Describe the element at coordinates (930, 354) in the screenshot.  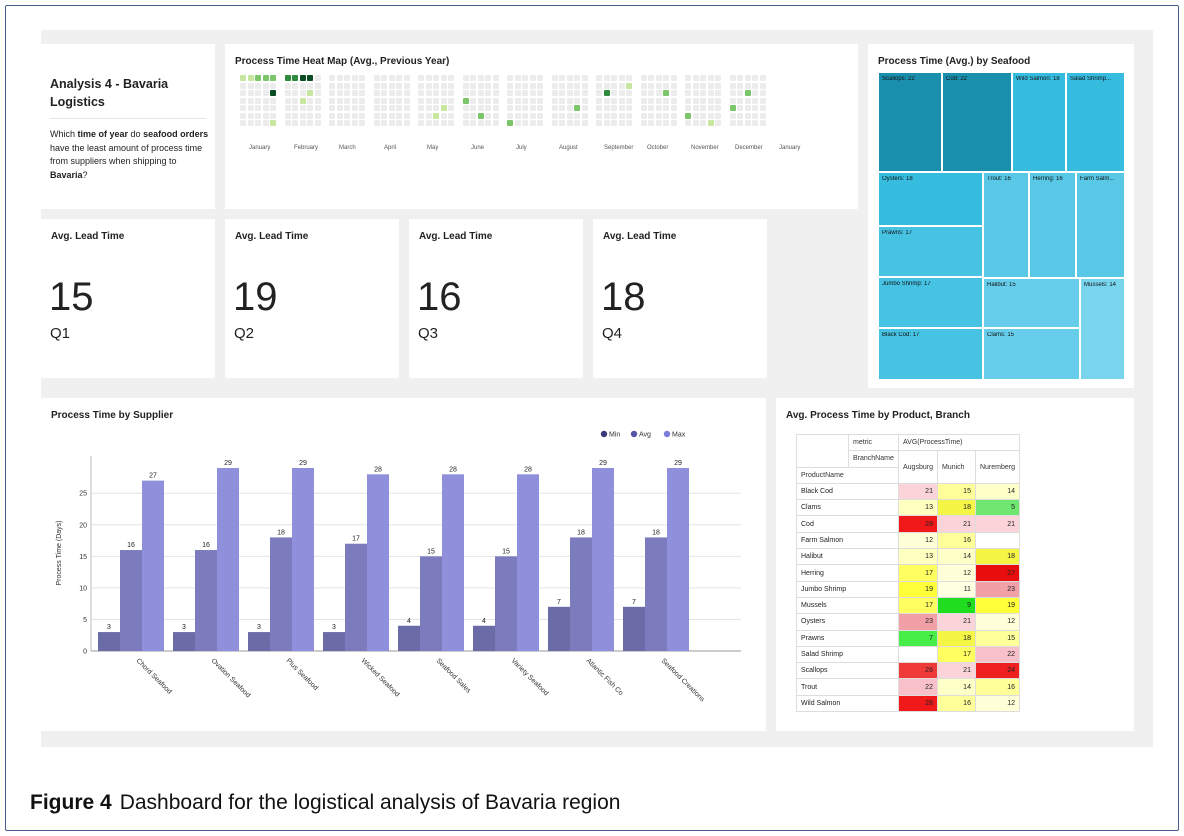
I see `treemap-tile: Black Cod: 17` at that location.